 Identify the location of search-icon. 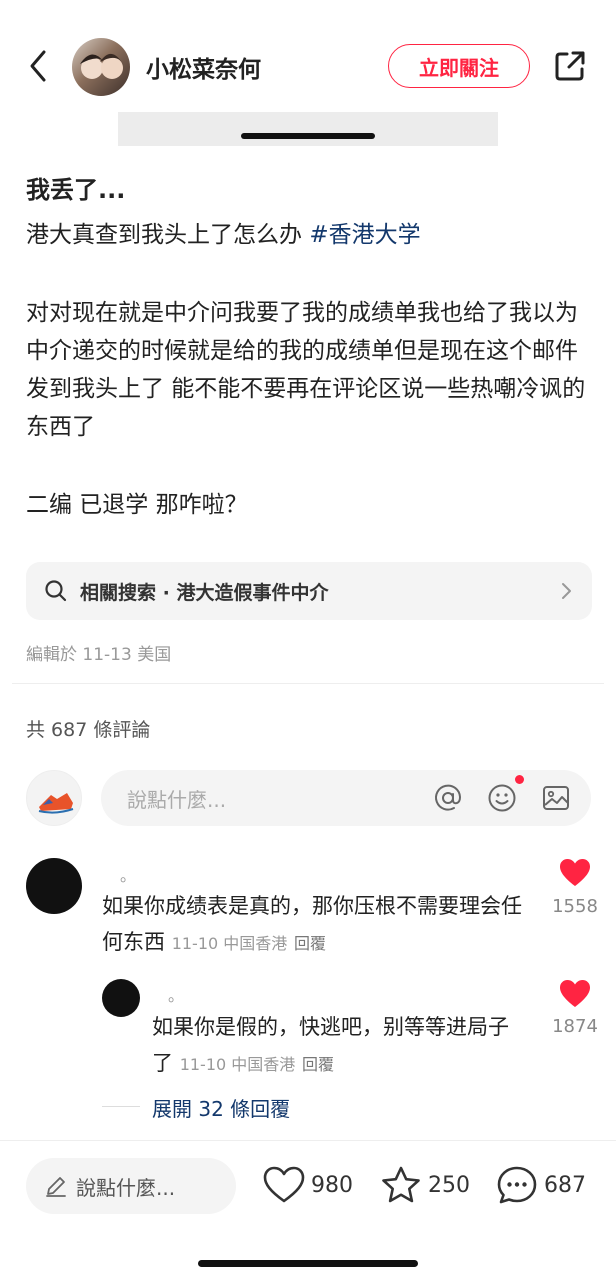
(56, 591).